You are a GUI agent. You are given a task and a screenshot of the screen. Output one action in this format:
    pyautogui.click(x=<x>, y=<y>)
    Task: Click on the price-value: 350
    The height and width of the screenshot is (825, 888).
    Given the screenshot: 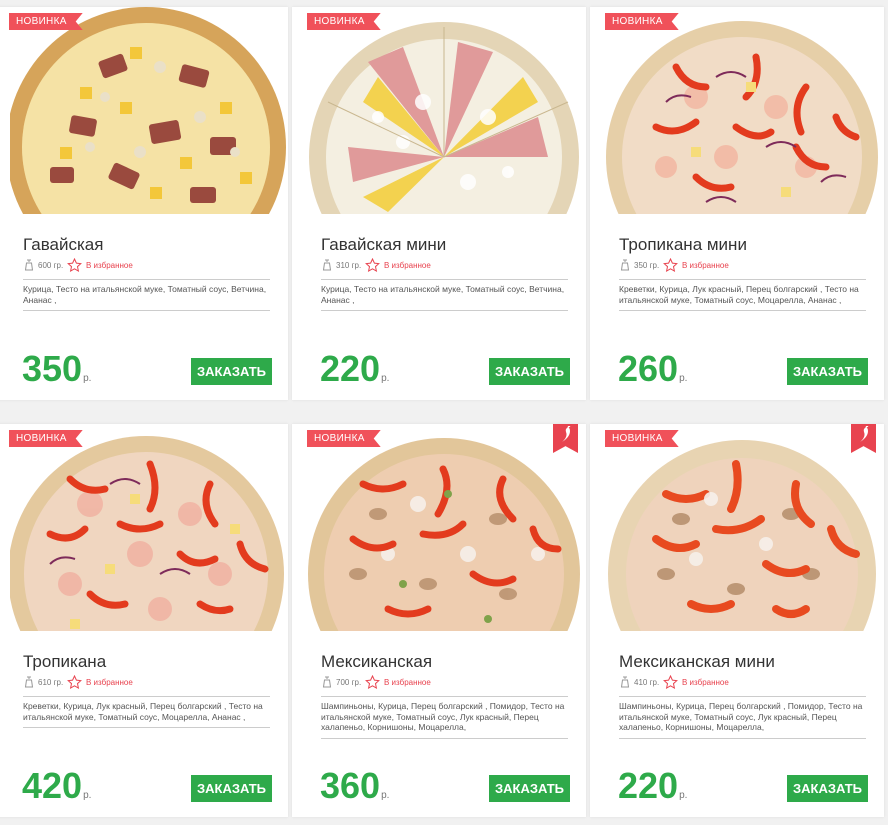 What is the action you would take?
    pyautogui.click(x=52, y=368)
    